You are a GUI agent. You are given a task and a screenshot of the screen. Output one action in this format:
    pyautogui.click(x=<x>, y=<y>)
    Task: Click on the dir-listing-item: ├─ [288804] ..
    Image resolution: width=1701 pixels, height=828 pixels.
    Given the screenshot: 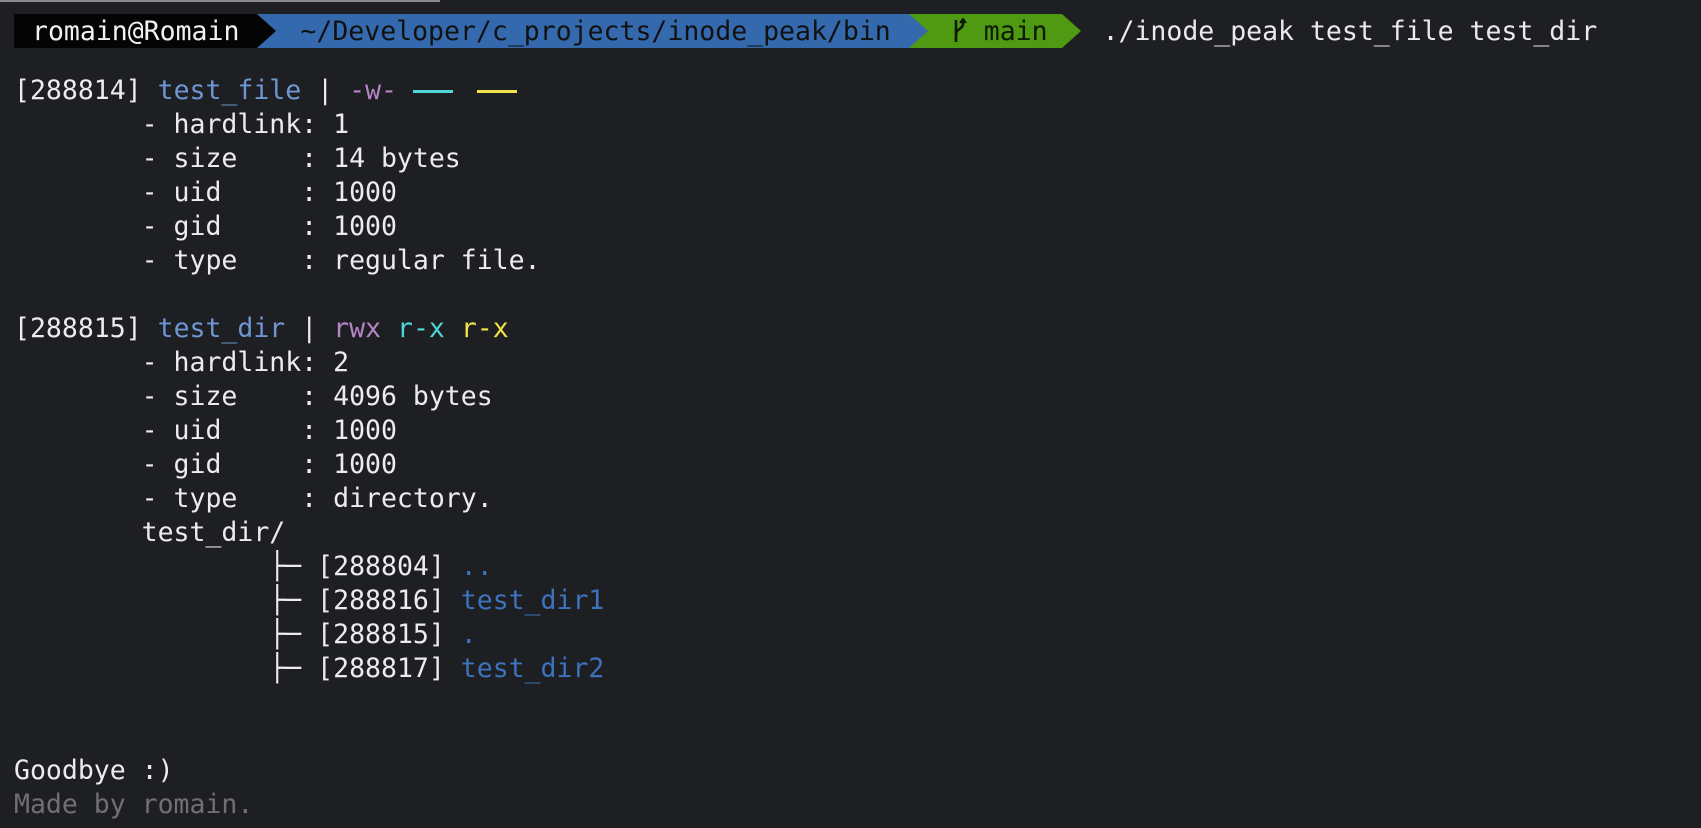 What is the action you would take?
    pyautogui.click(x=857, y=567)
    